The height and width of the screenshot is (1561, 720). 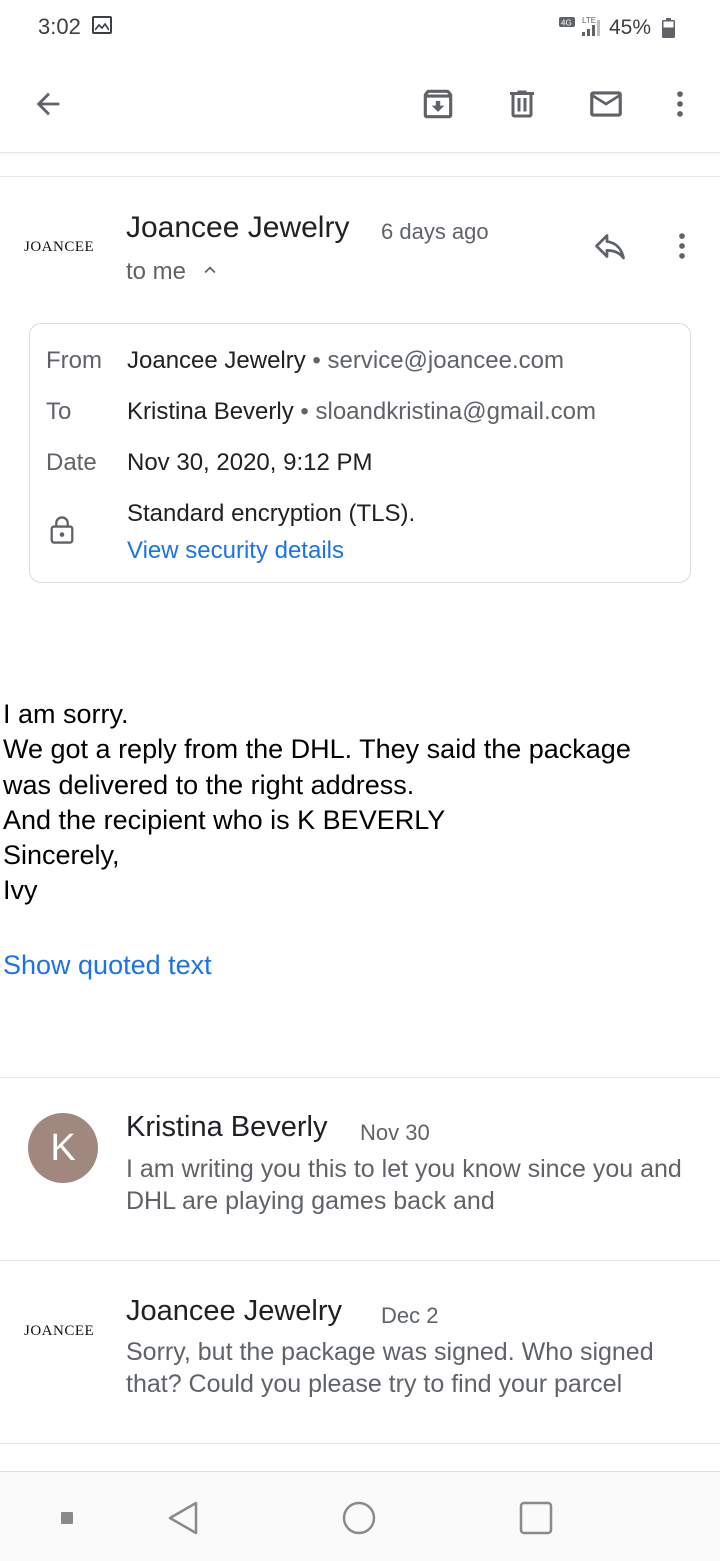 What do you see at coordinates (234, 1311) in the screenshot?
I see `thread-sender: Joancee Jewelry` at bounding box center [234, 1311].